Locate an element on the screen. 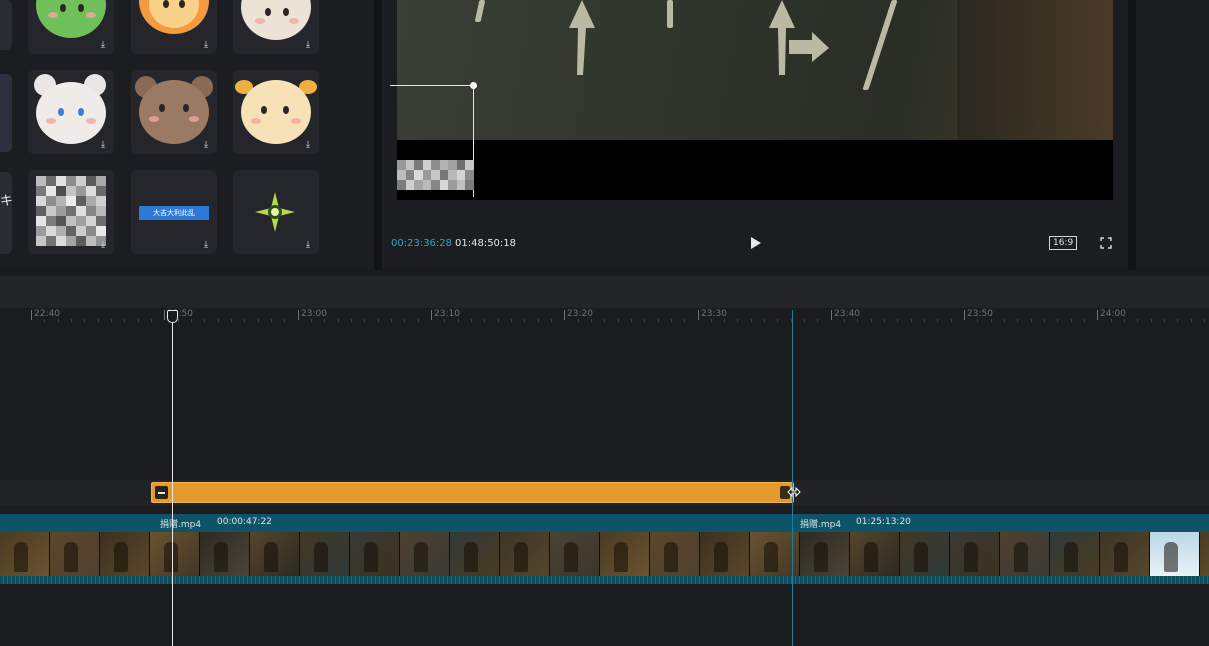 This screenshot has height=646, width=1209. caption-tag-sticker: 大吉大利此乱 ⤓ is located at coordinates (174, 212).